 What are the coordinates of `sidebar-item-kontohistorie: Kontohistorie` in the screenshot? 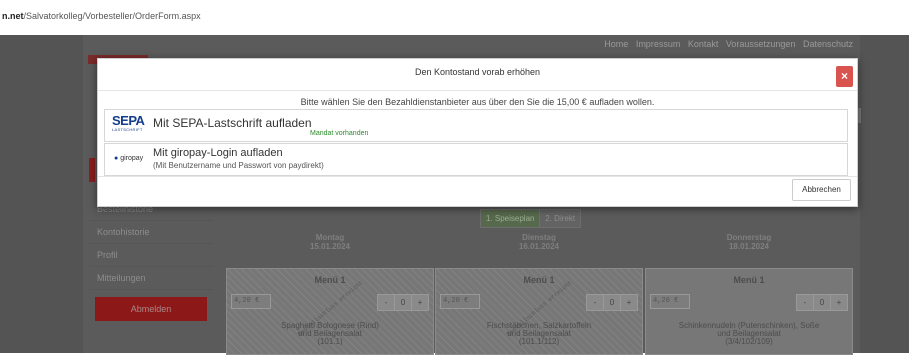 It's located at (151, 232).